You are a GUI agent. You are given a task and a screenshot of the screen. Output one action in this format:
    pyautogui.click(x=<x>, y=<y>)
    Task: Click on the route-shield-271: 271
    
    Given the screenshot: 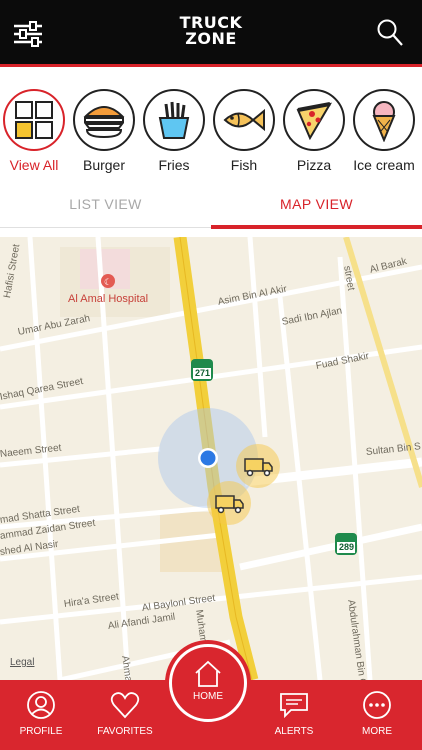 What is the action you would take?
    pyautogui.click(x=203, y=373)
    